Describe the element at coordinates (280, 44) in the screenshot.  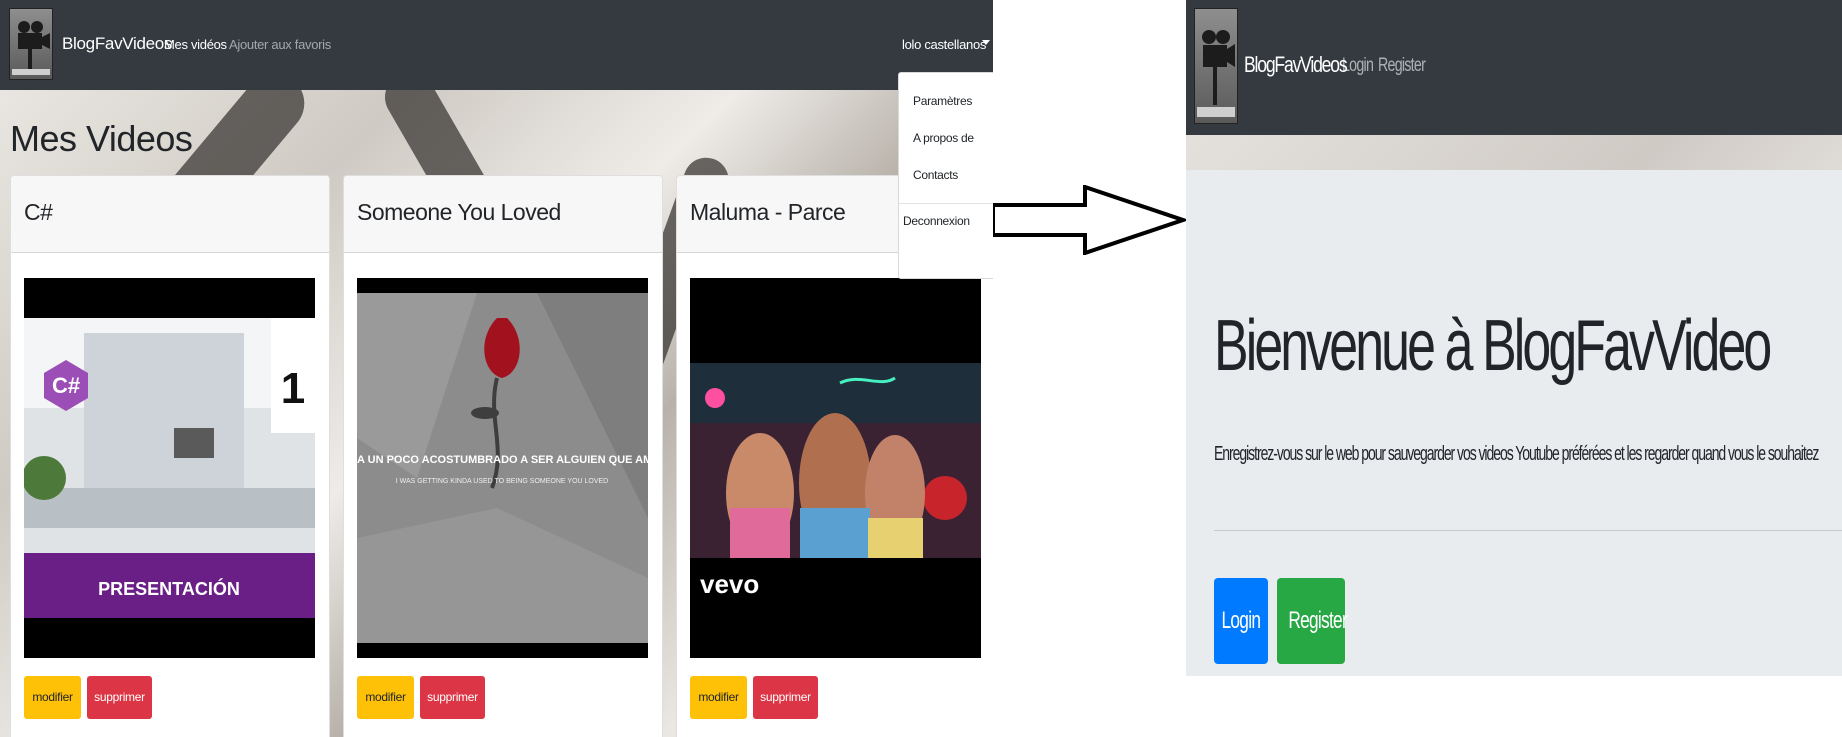
I see `nav-add-favorites: Ajouter aux favoris` at that location.